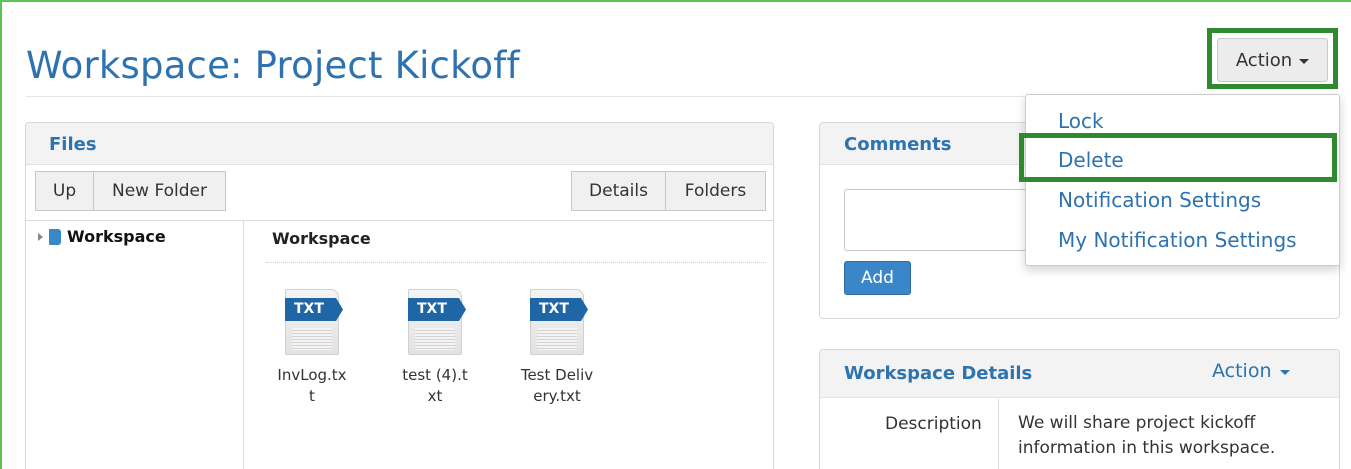  I want to click on workspace-details-header: Workspace Details Action, so click(1079, 374).